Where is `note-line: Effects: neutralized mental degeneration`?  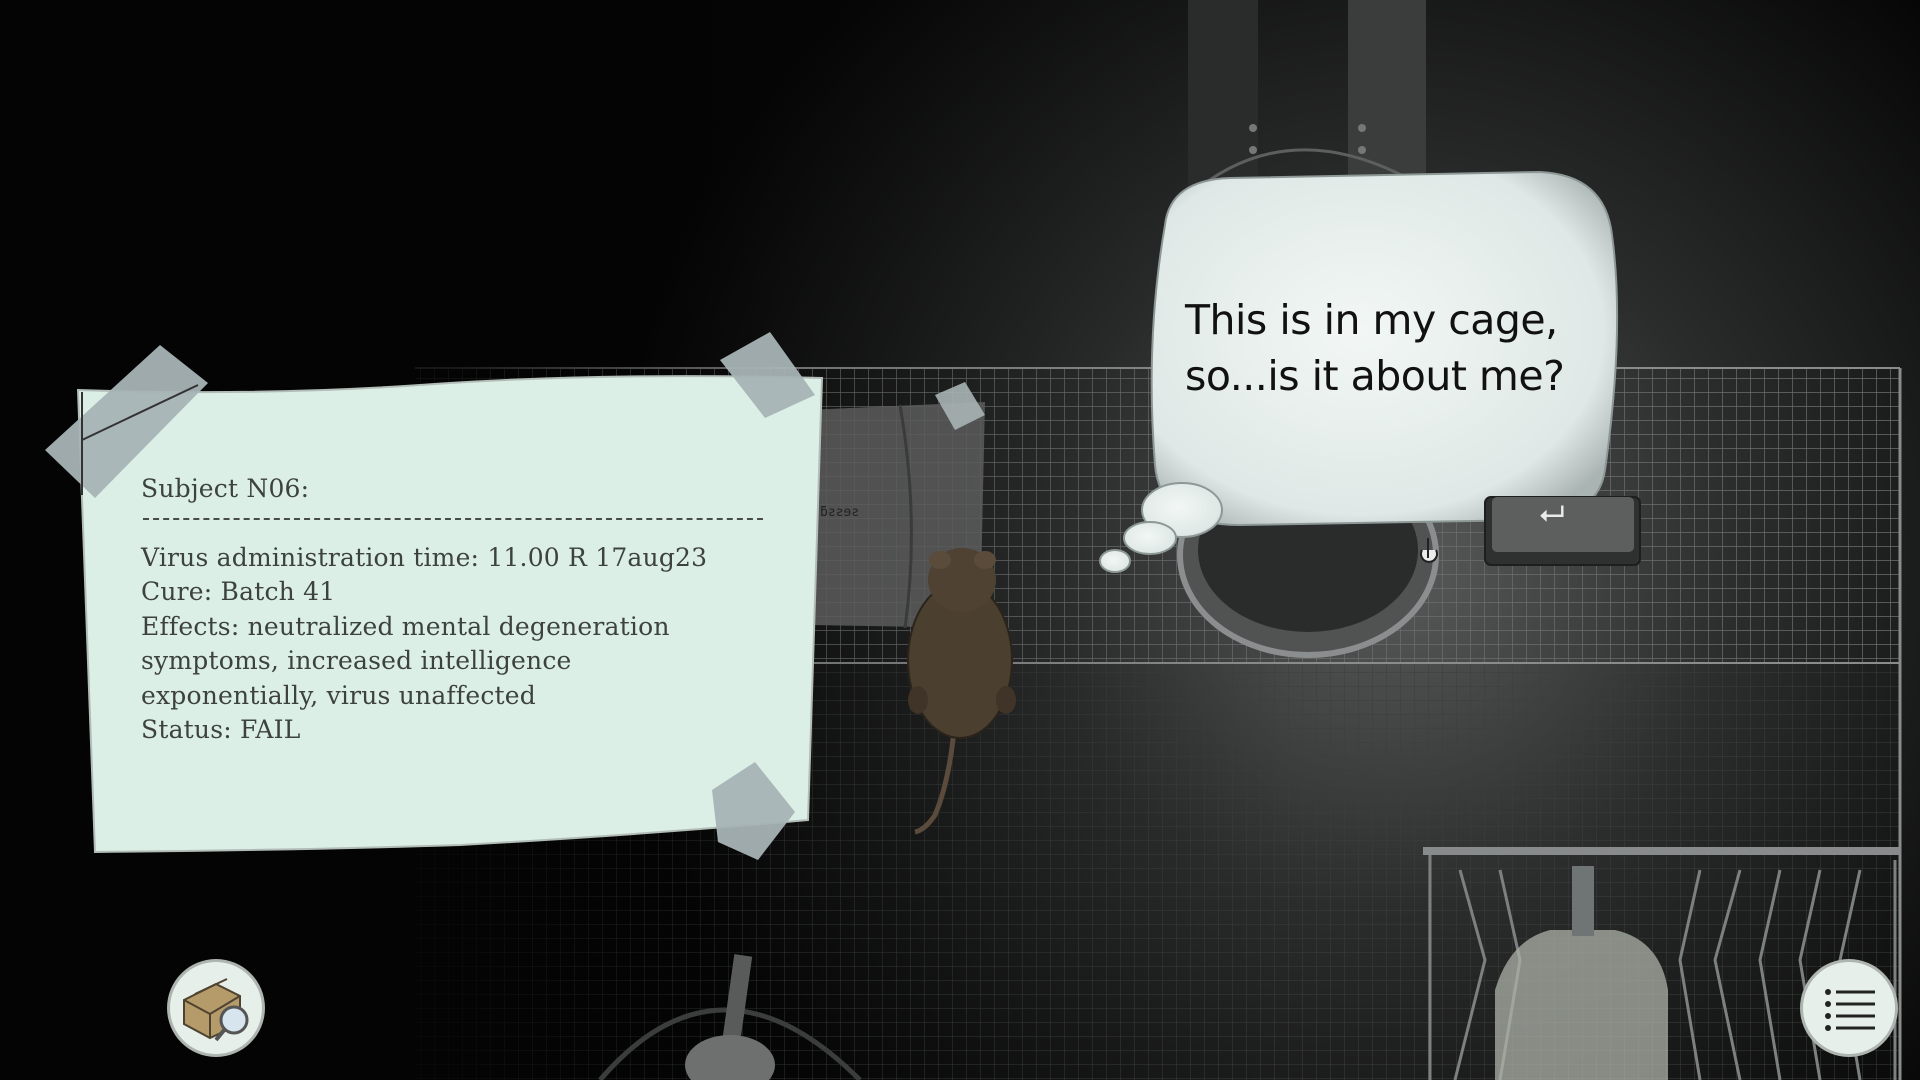 note-line: Effects: neutralized mental degeneration is located at coordinates (405, 626).